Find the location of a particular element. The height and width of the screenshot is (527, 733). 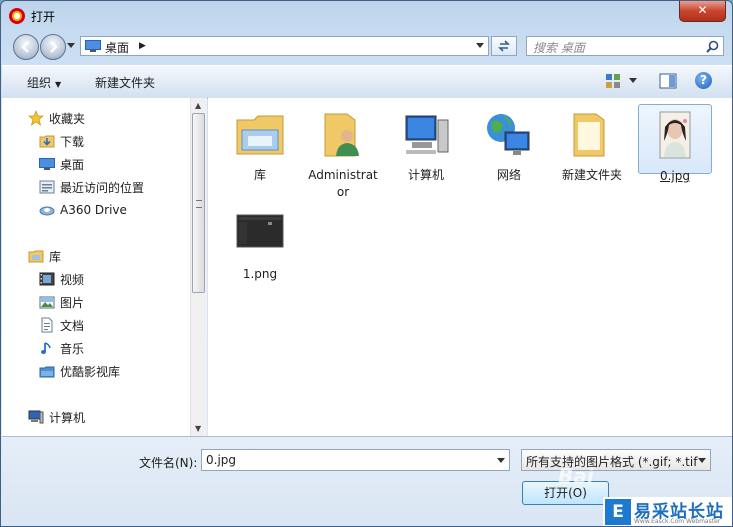

refresh-icon is located at coordinates (504, 46).